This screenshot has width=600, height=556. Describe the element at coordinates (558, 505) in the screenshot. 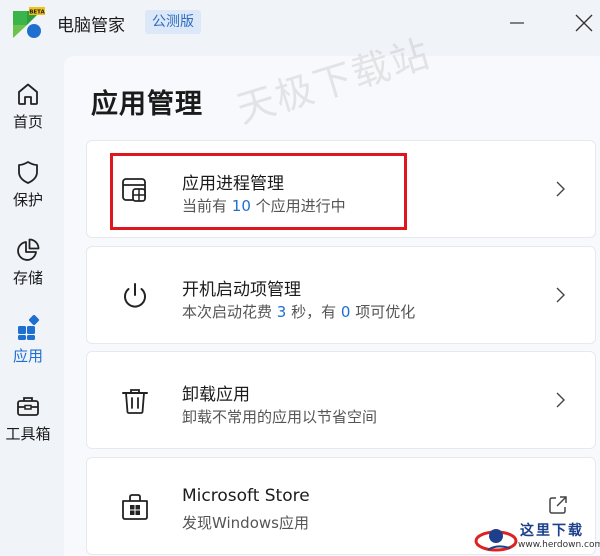

I see `external-link-icon` at that location.